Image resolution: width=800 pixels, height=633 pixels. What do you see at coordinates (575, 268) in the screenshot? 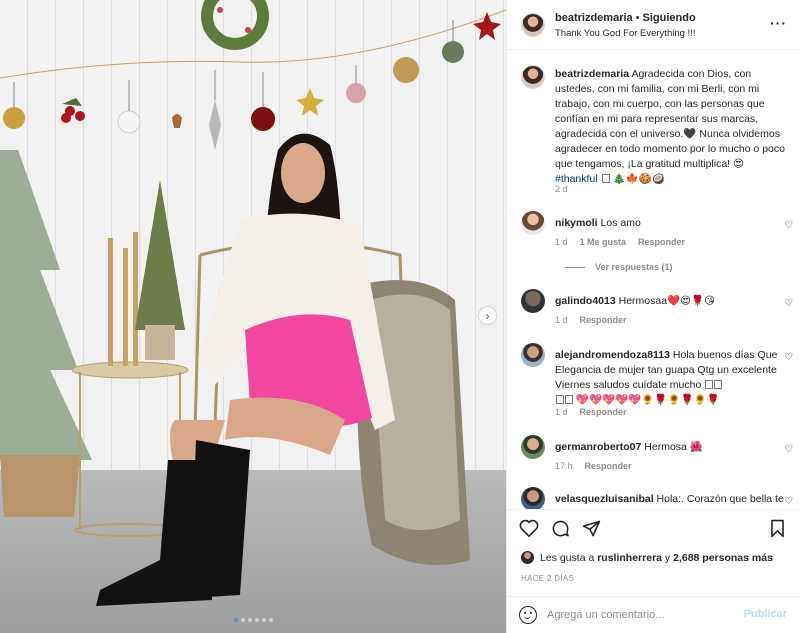
I see `replies-line` at bounding box center [575, 268].